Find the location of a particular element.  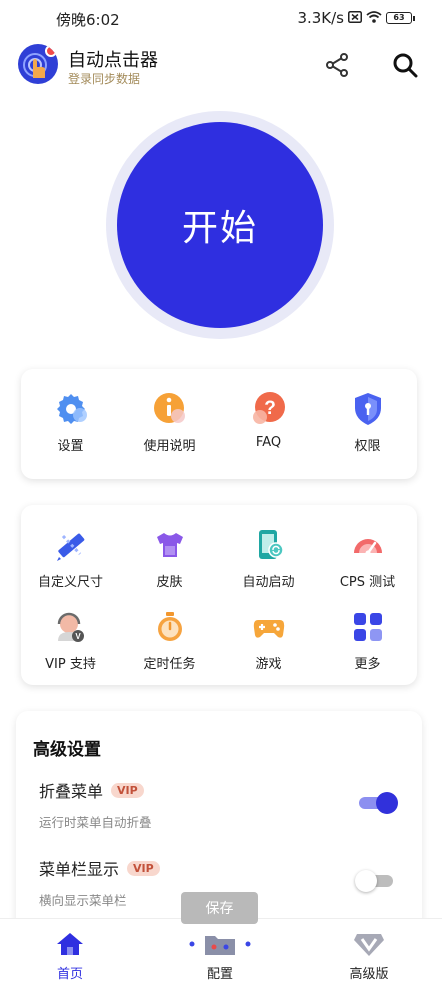

menu-item-instructions: 使用说明 is located at coordinates (169, 422).